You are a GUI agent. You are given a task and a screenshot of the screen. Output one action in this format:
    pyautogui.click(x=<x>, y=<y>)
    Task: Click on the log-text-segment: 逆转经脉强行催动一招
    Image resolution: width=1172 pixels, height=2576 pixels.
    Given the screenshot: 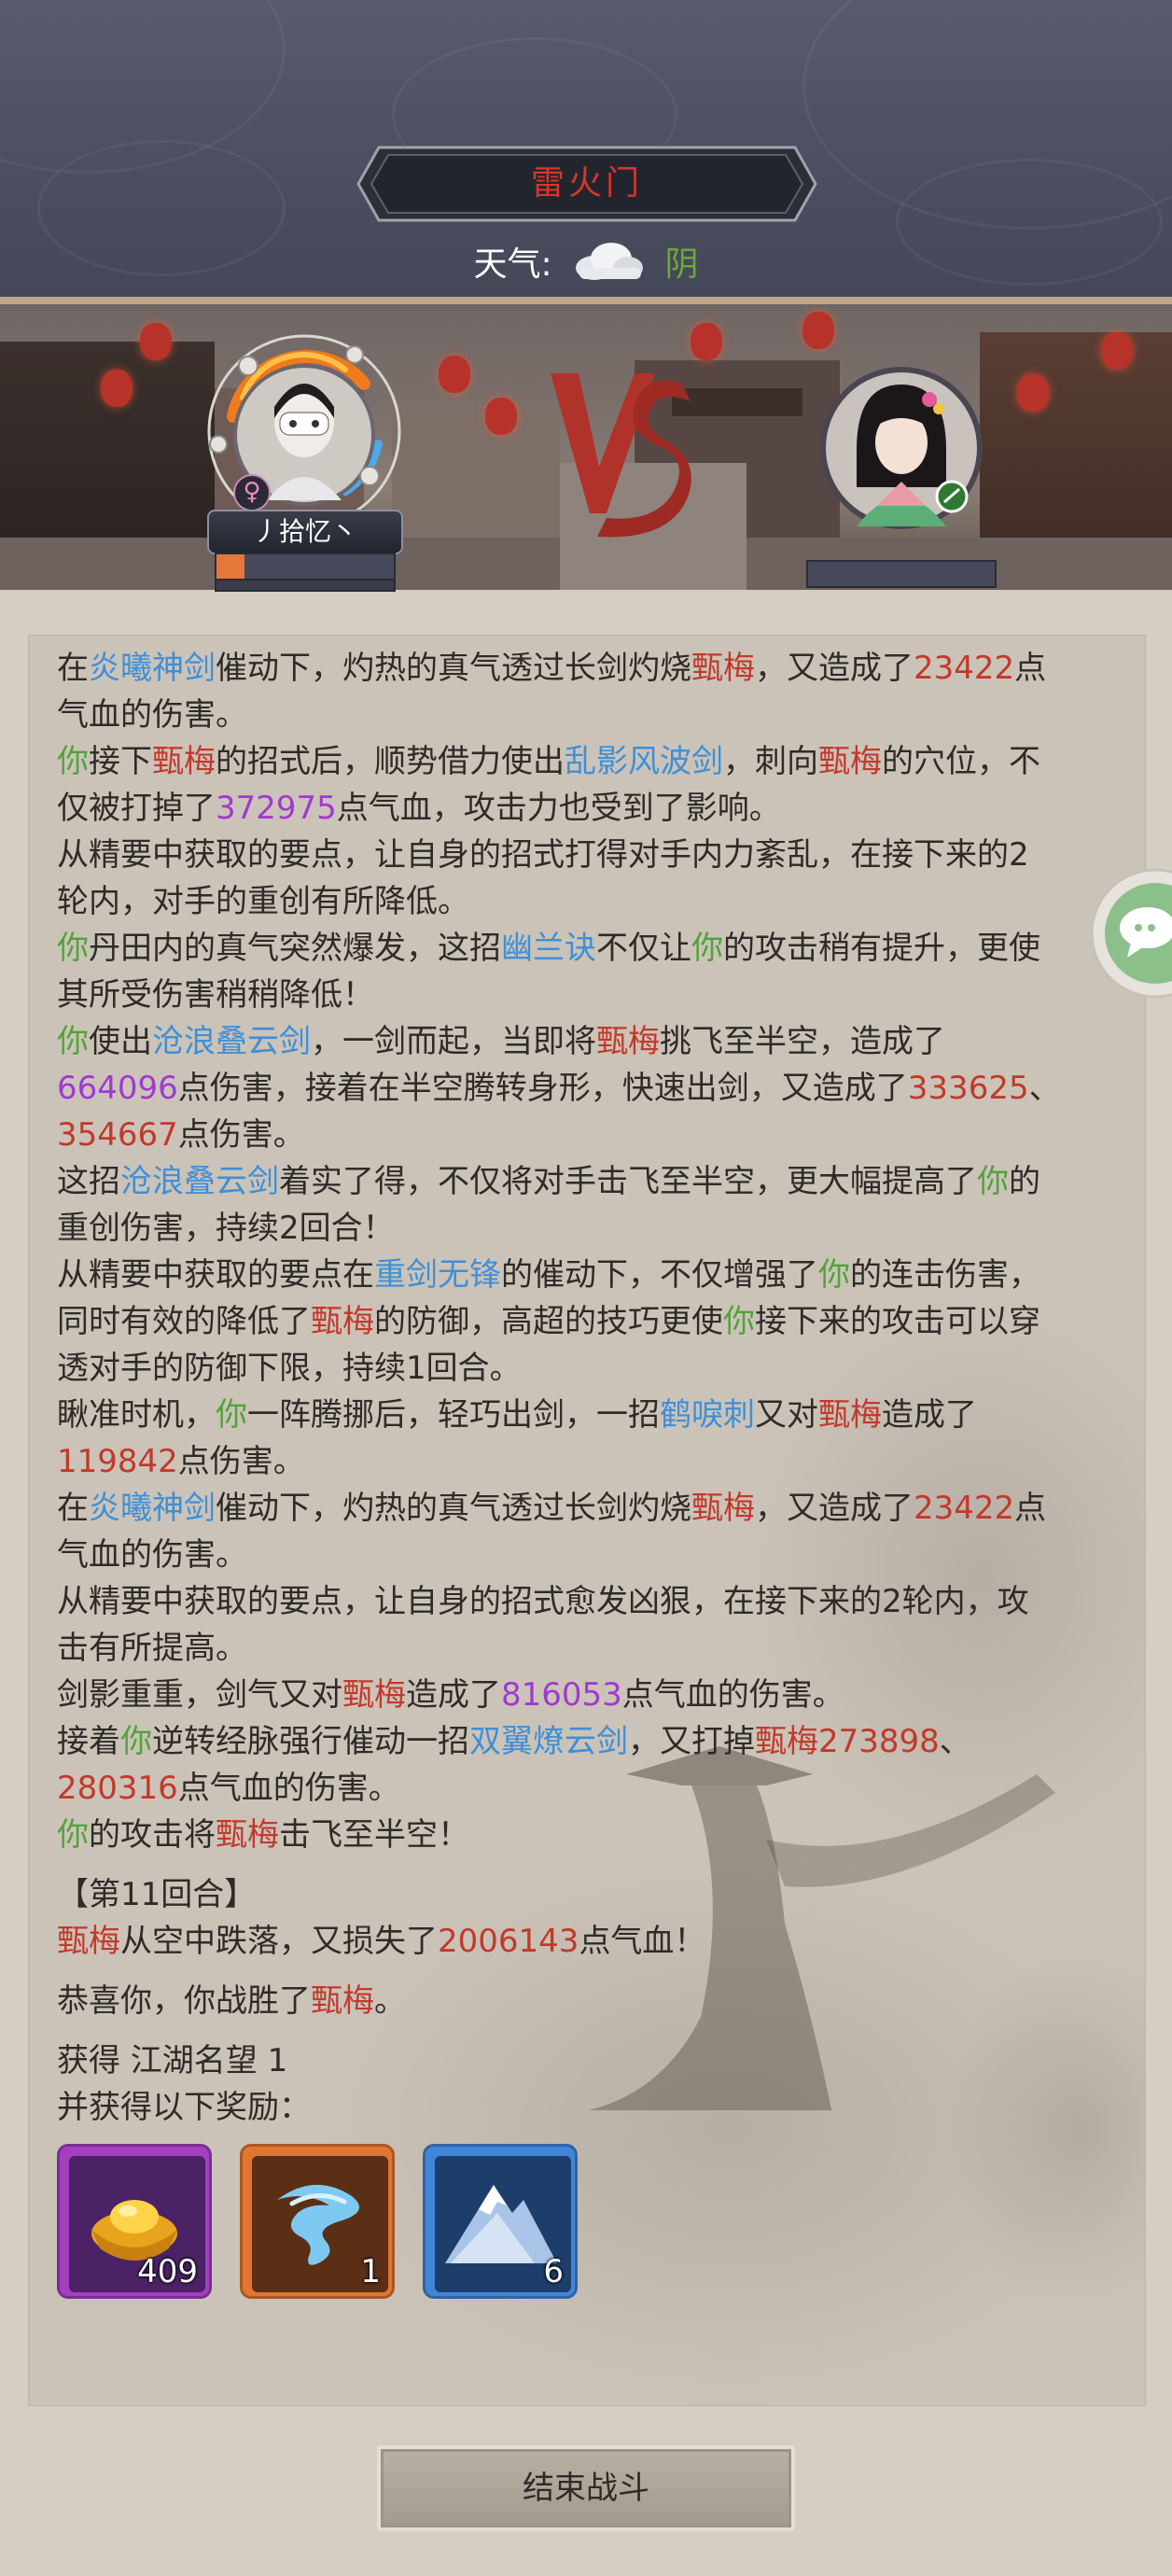 What is the action you would take?
    pyautogui.click(x=310, y=1741)
    